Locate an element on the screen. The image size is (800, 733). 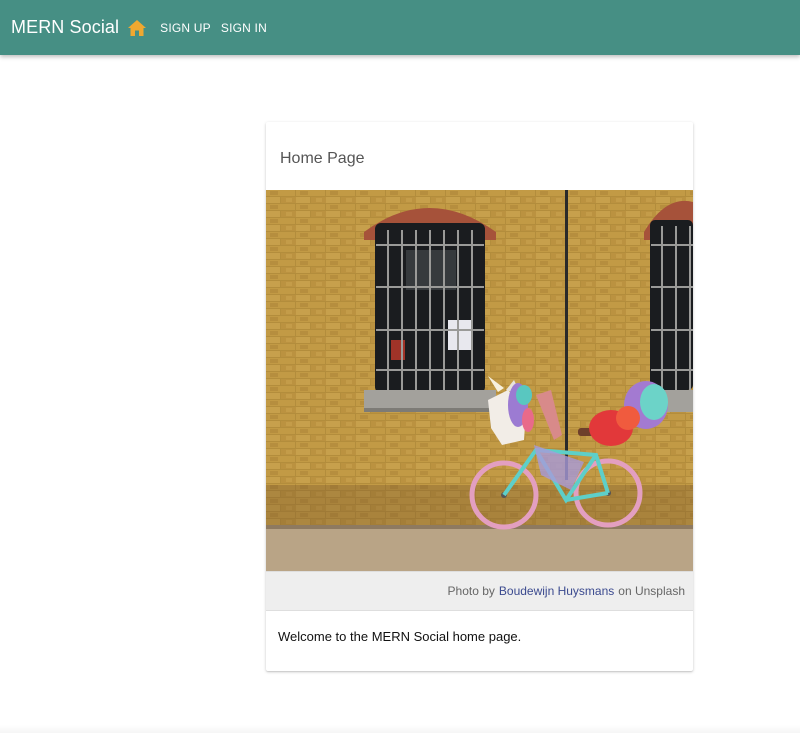
welcome-text: Welcome to the MERN Social home page. is located at coordinates (400, 636).